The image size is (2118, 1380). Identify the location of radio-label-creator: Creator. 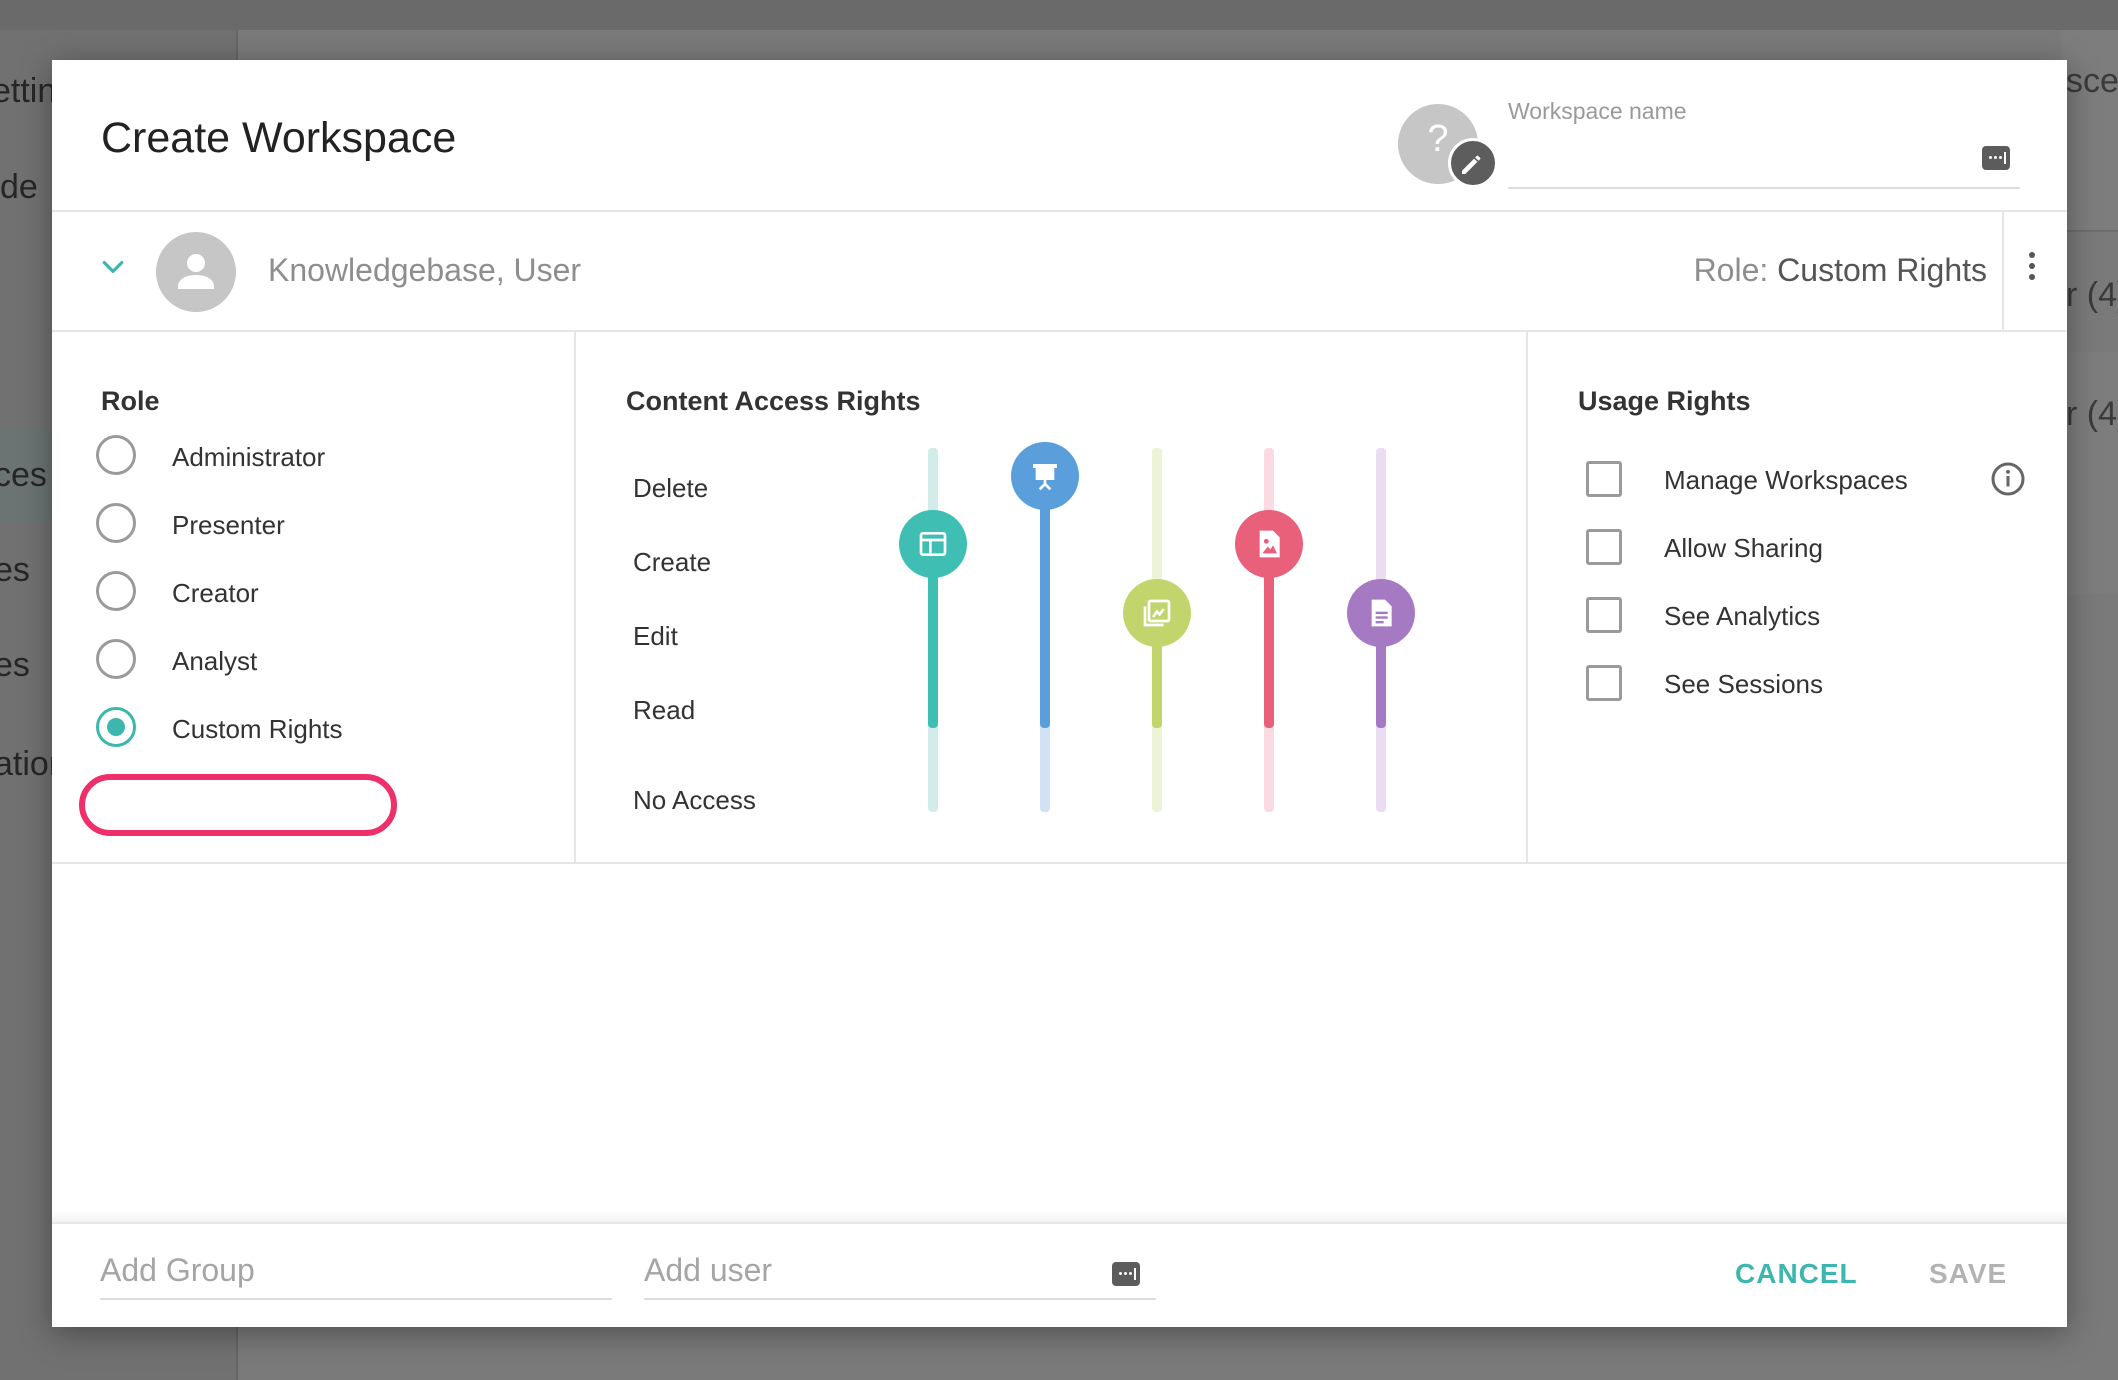
(215, 593).